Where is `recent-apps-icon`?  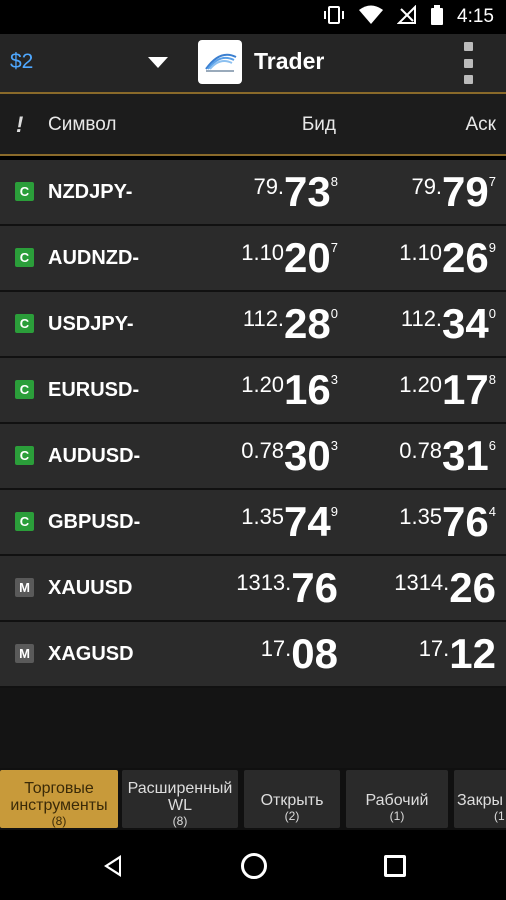
recent-apps-icon is located at coordinates (395, 866).